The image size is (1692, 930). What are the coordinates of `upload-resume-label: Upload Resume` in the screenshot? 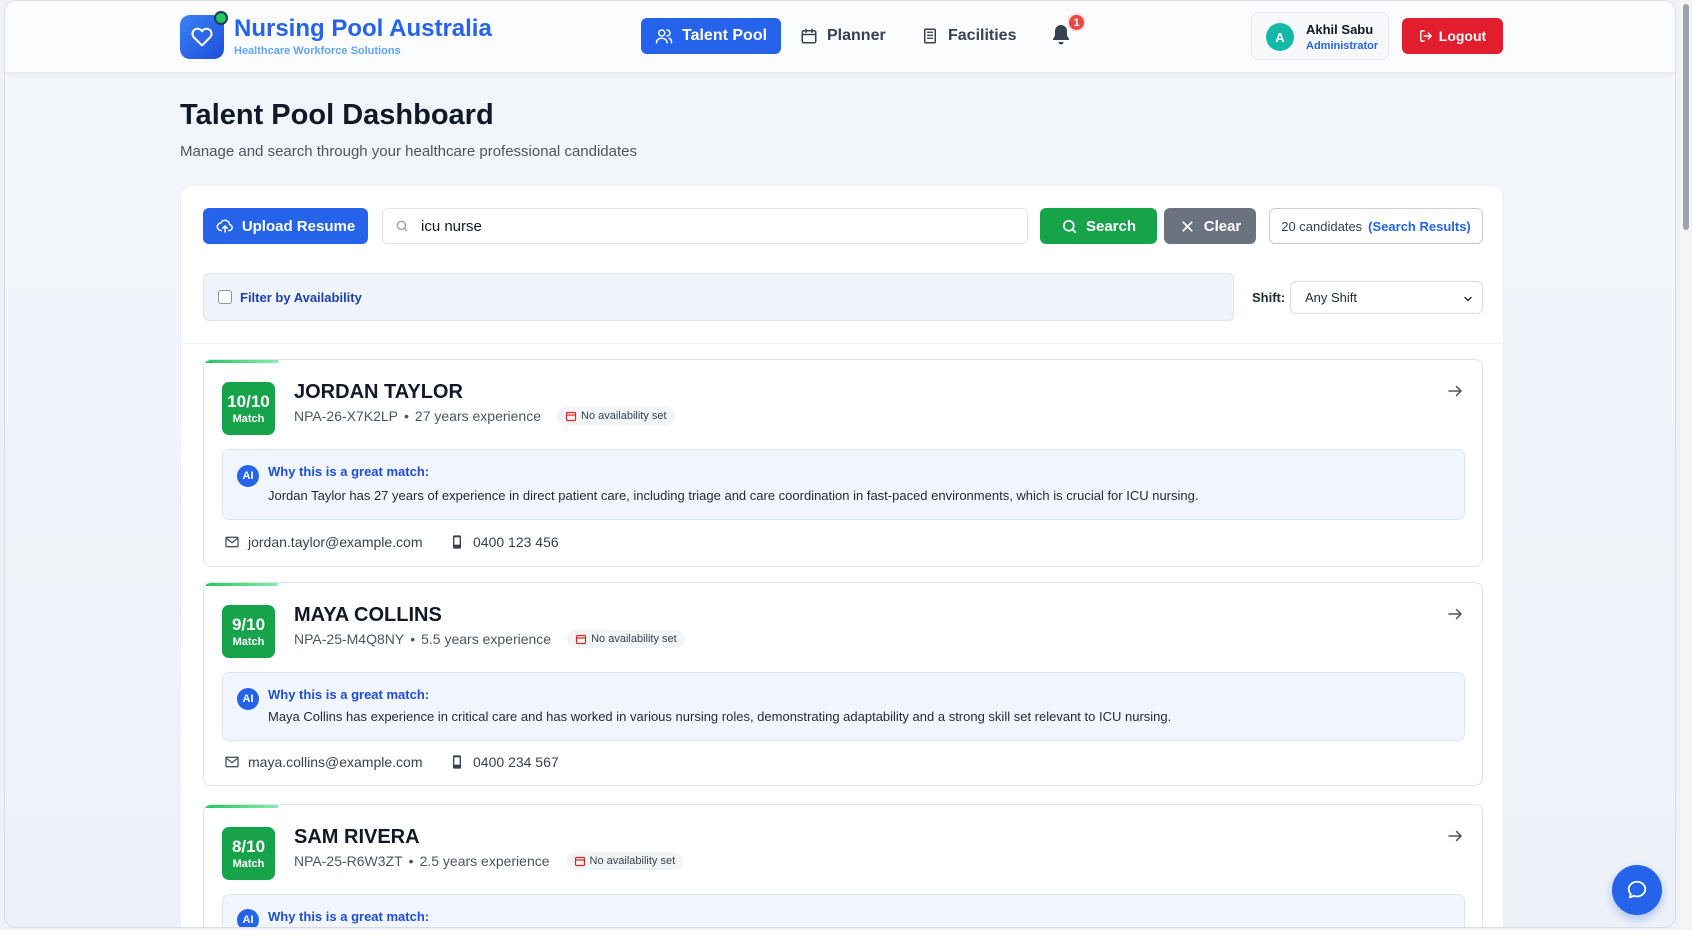 It's located at (298, 226).